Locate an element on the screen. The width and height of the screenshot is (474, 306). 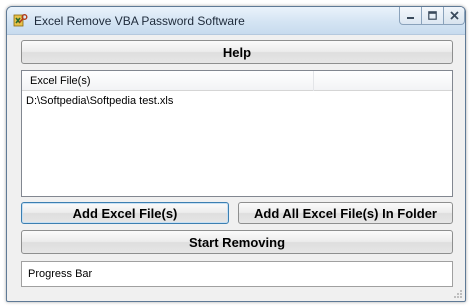
resize-grip-icon is located at coordinates (458, 294).